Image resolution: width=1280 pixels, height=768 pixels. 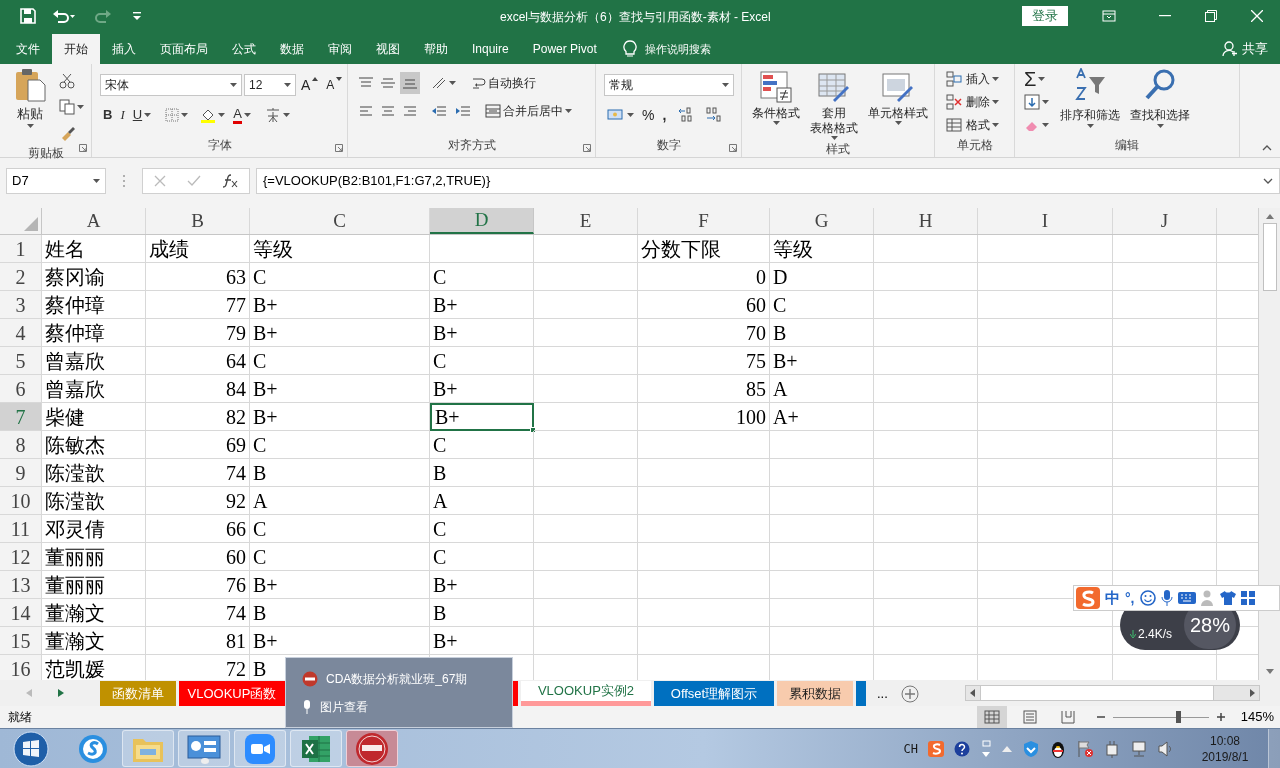 What do you see at coordinates (124, 49) in the screenshot?
I see `ribbon-tab: 插入` at bounding box center [124, 49].